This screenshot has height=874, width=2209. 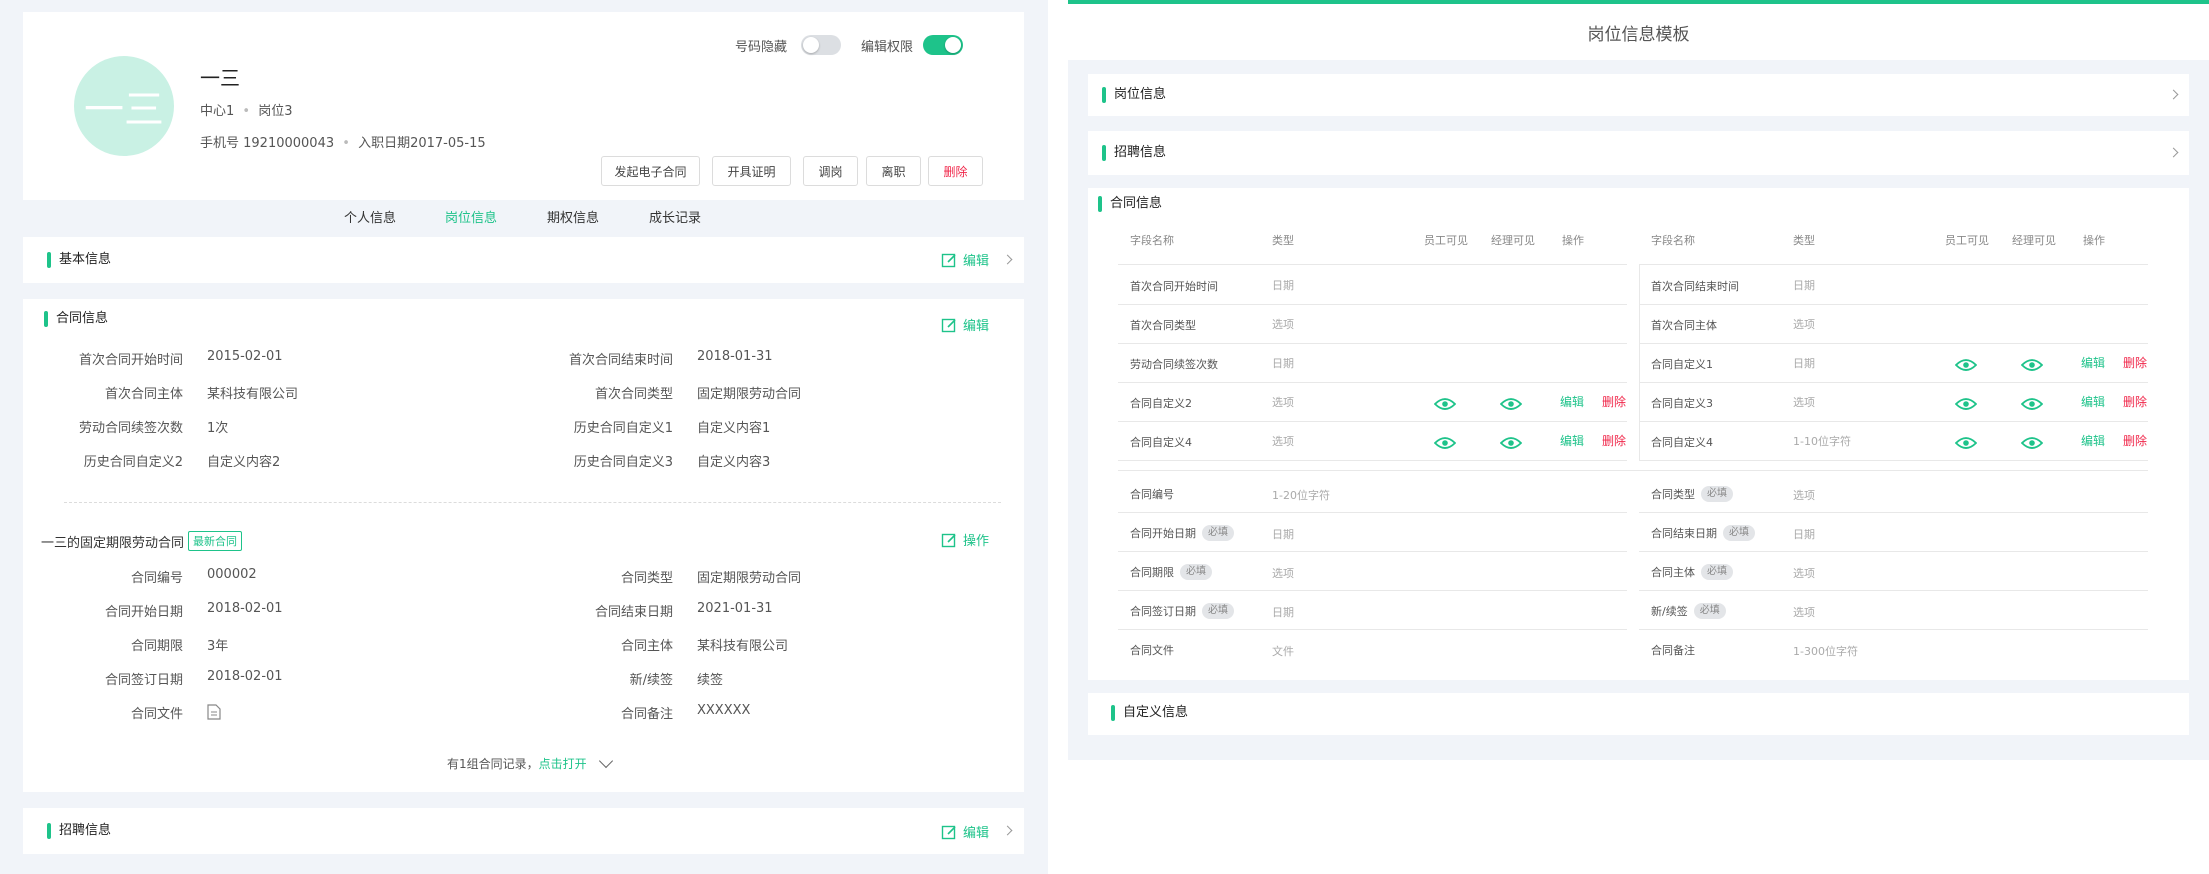 I want to click on hide-number-label: 号码隐藏, so click(x=761, y=47).